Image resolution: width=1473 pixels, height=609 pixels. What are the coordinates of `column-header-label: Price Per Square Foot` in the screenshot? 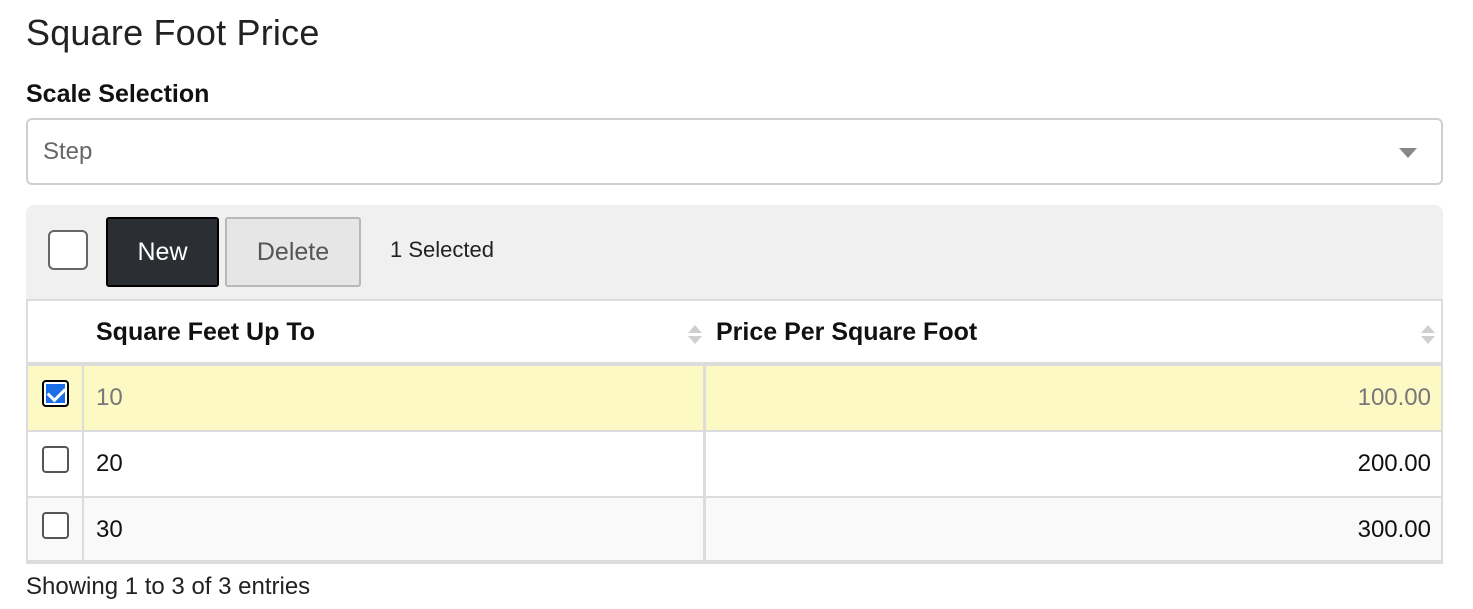 It's located at (847, 332).